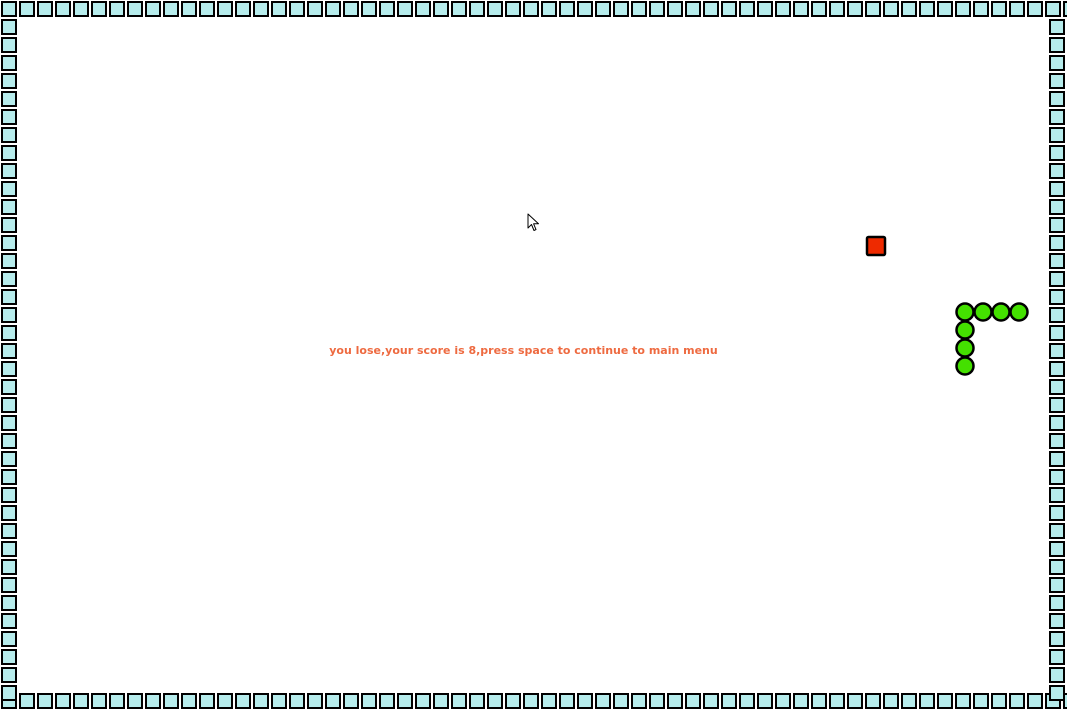  I want to click on snake, so click(992, 339).